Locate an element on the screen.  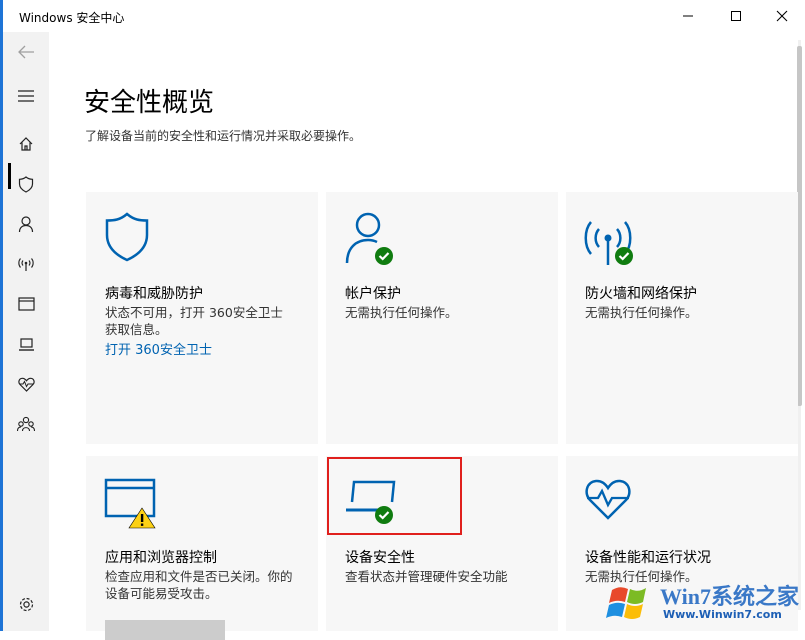
nav-device-security is located at coordinates (26, 344).